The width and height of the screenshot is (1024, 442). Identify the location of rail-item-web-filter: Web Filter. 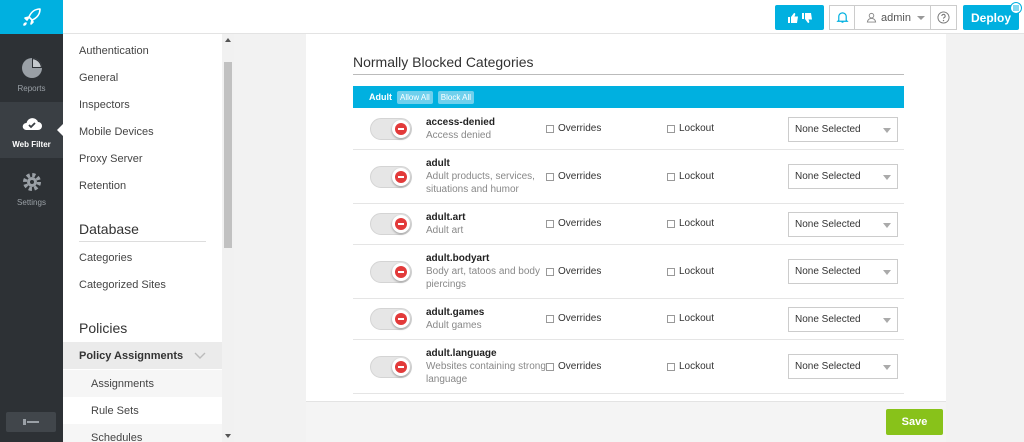
(31, 130).